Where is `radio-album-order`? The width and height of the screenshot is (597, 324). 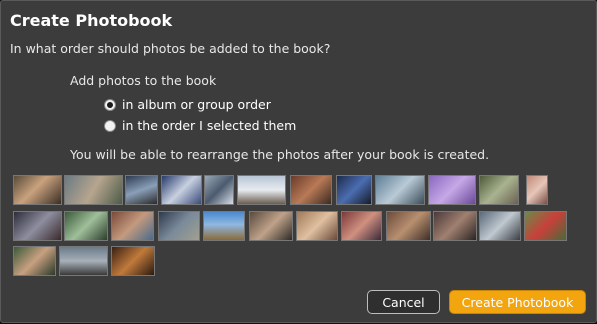 radio-album-order is located at coordinates (110, 104).